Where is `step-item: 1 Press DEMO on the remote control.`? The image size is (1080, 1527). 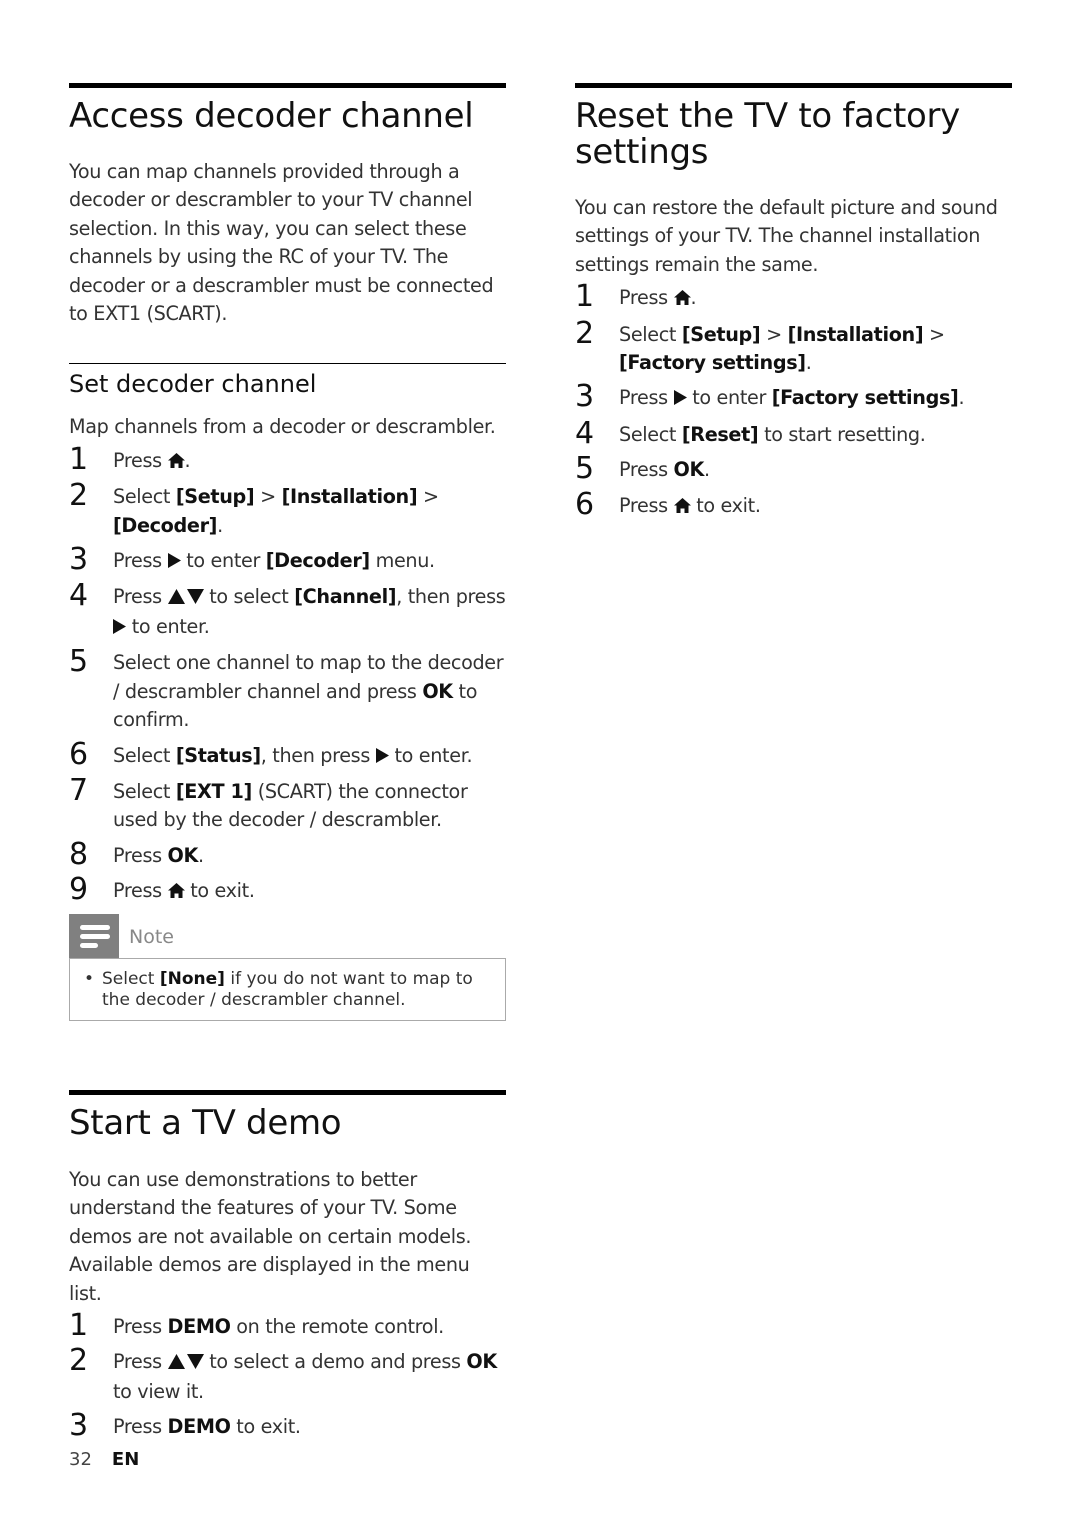
step-item: 1 Press DEMO on the remote control. is located at coordinates (287, 1326).